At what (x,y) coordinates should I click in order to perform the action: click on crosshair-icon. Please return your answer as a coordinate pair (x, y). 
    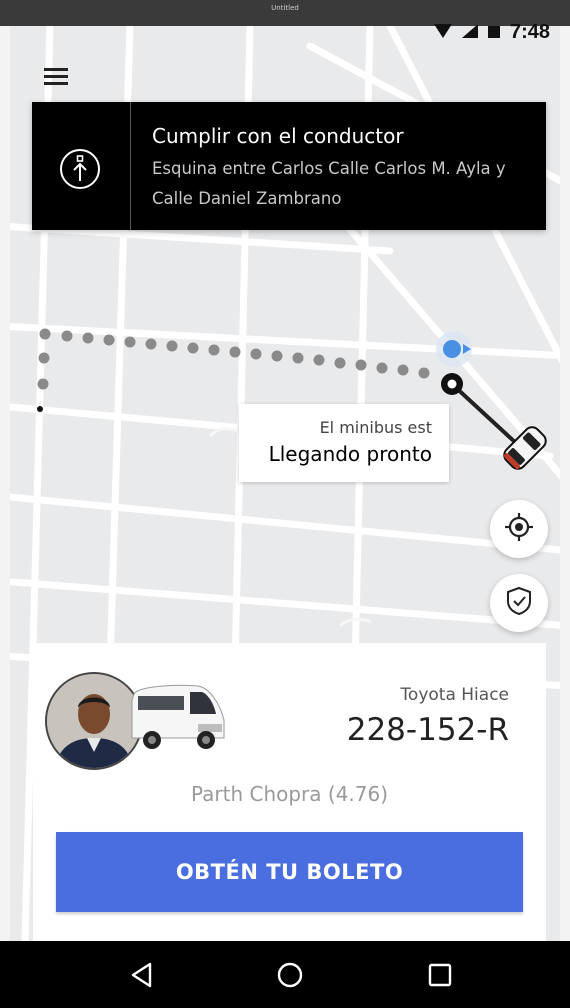
    Looking at the image, I should click on (519, 529).